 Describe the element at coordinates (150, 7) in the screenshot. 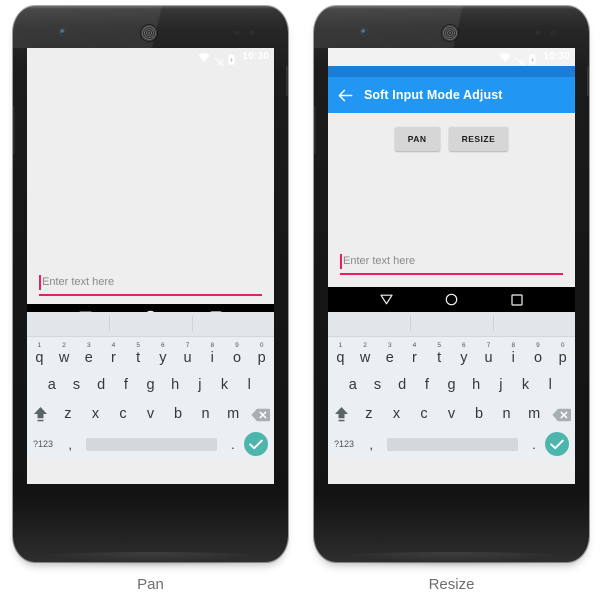

I see `bezel-top-sheen` at that location.